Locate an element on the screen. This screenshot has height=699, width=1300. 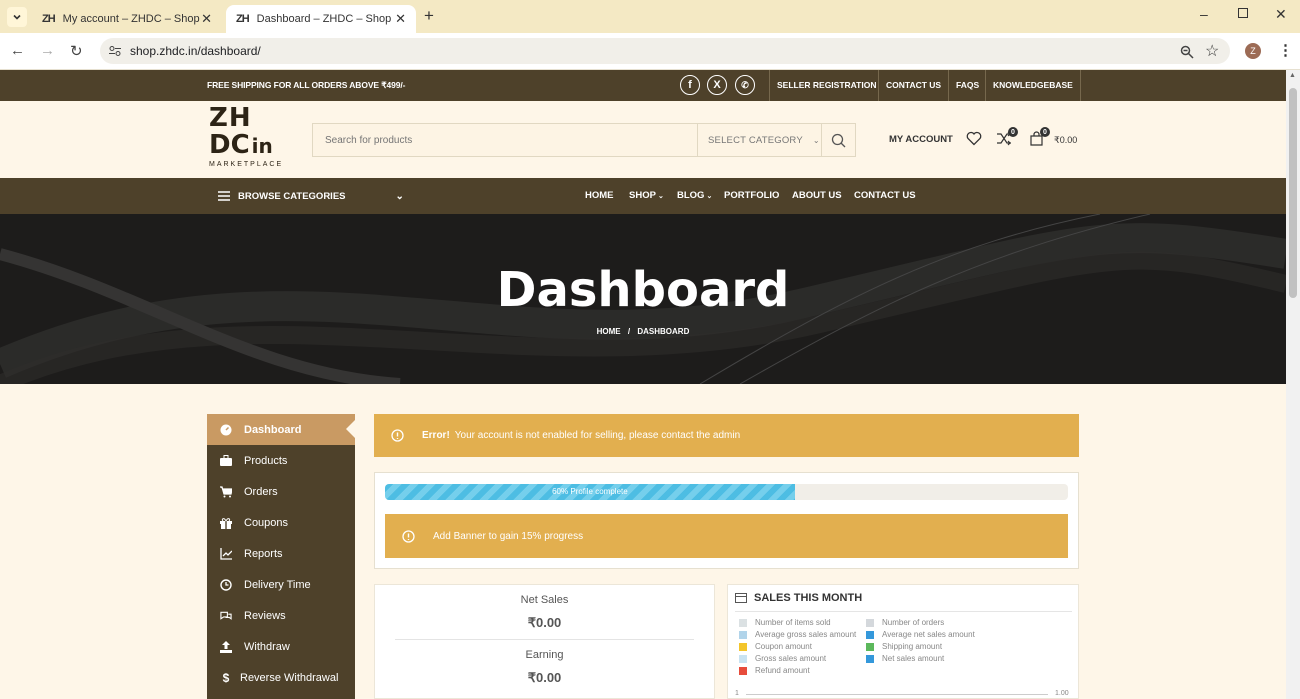
error-label: Error! is located at coordinates (436, 435).